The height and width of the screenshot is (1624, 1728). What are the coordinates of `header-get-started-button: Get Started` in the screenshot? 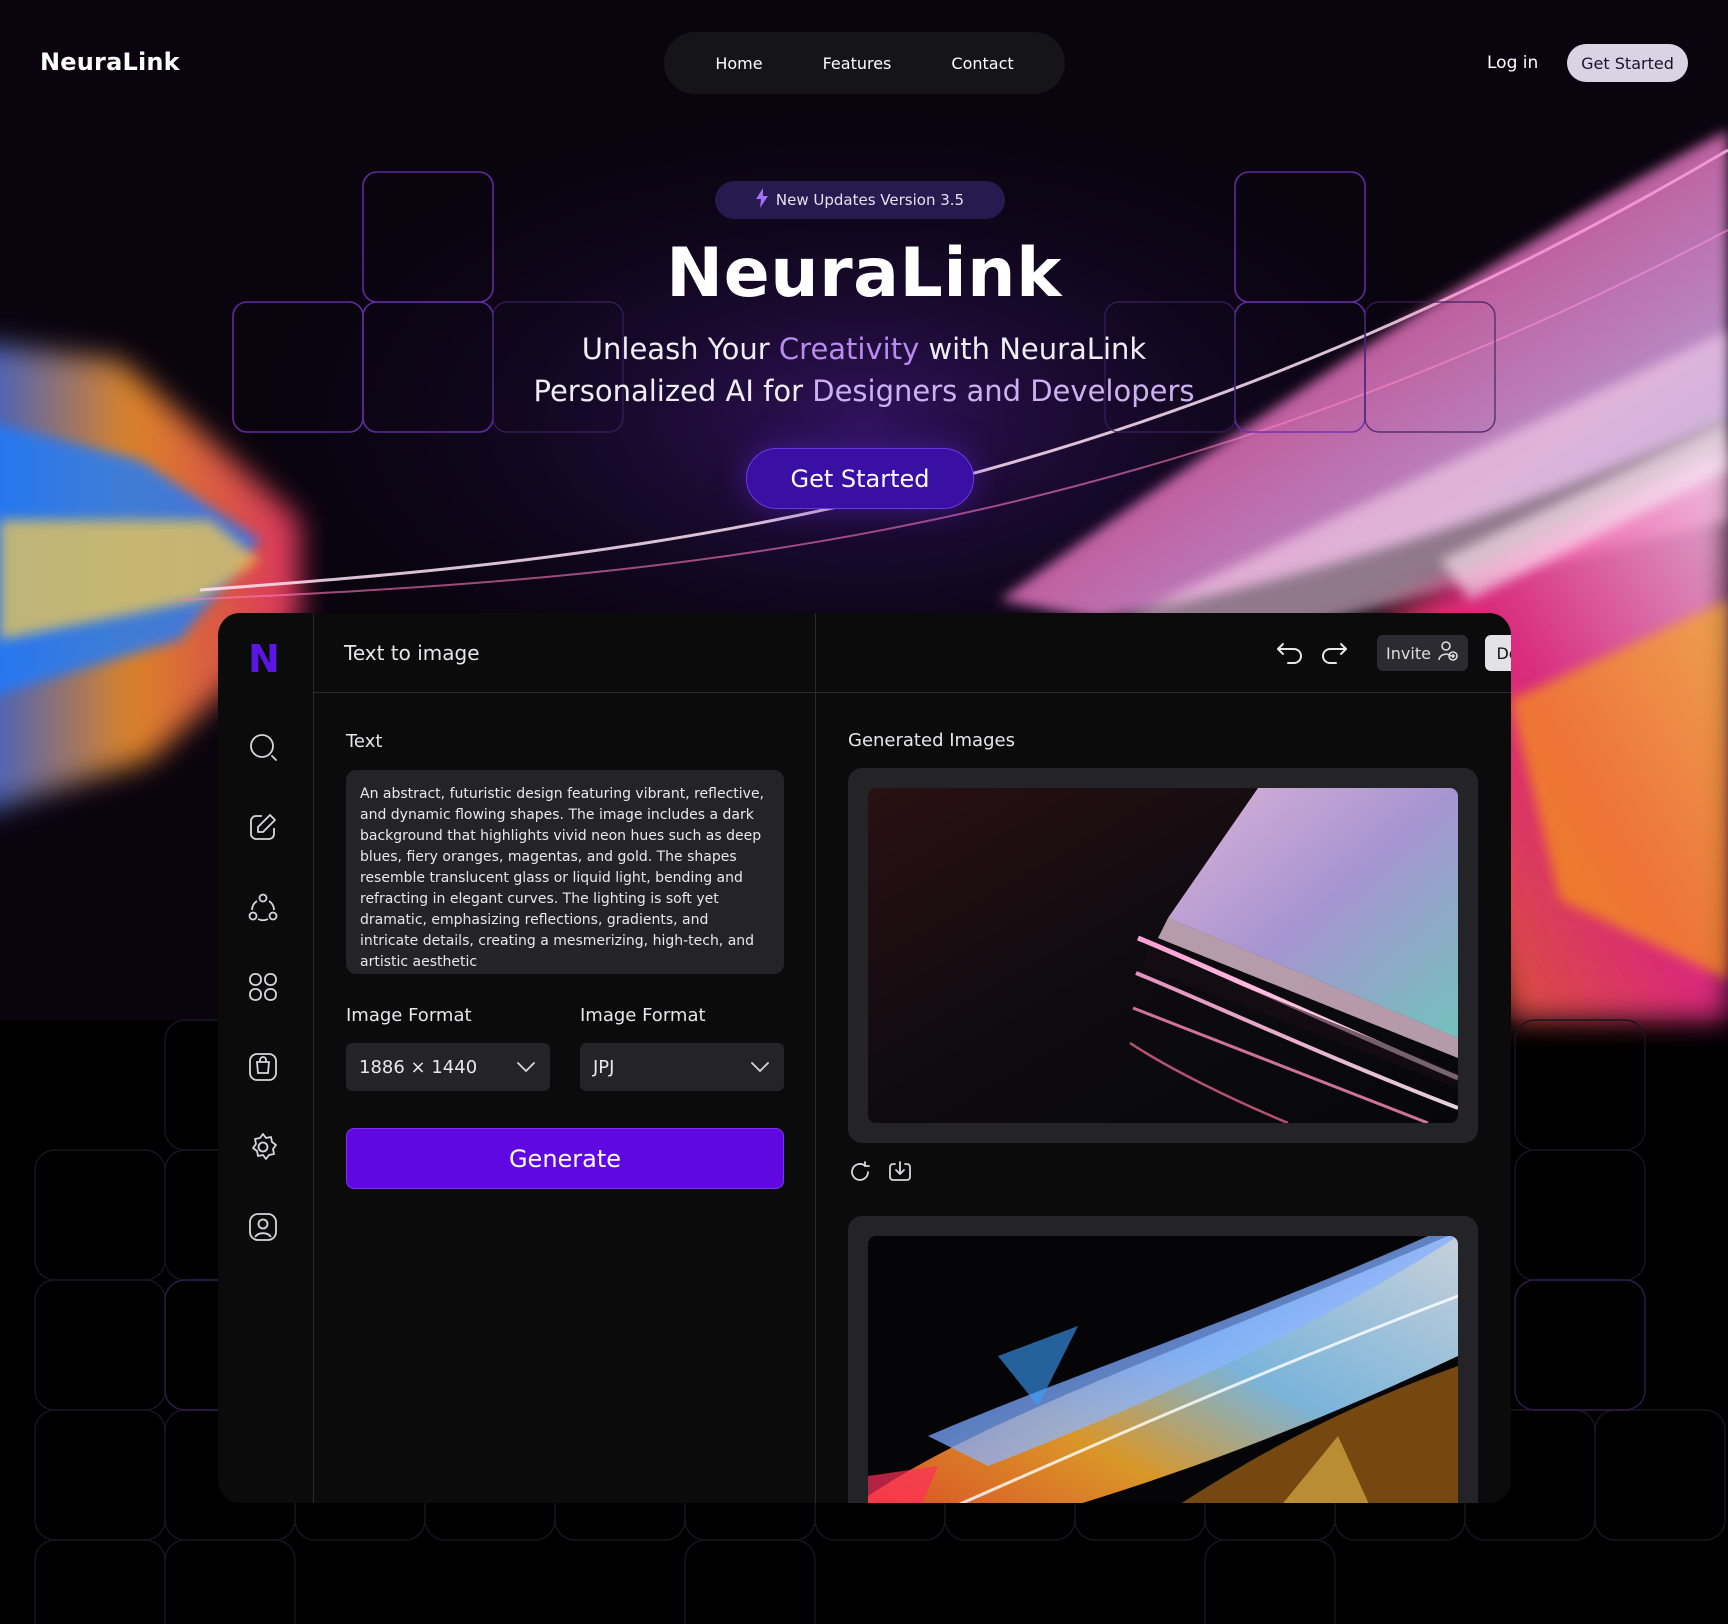 It's located at (1627, 63).